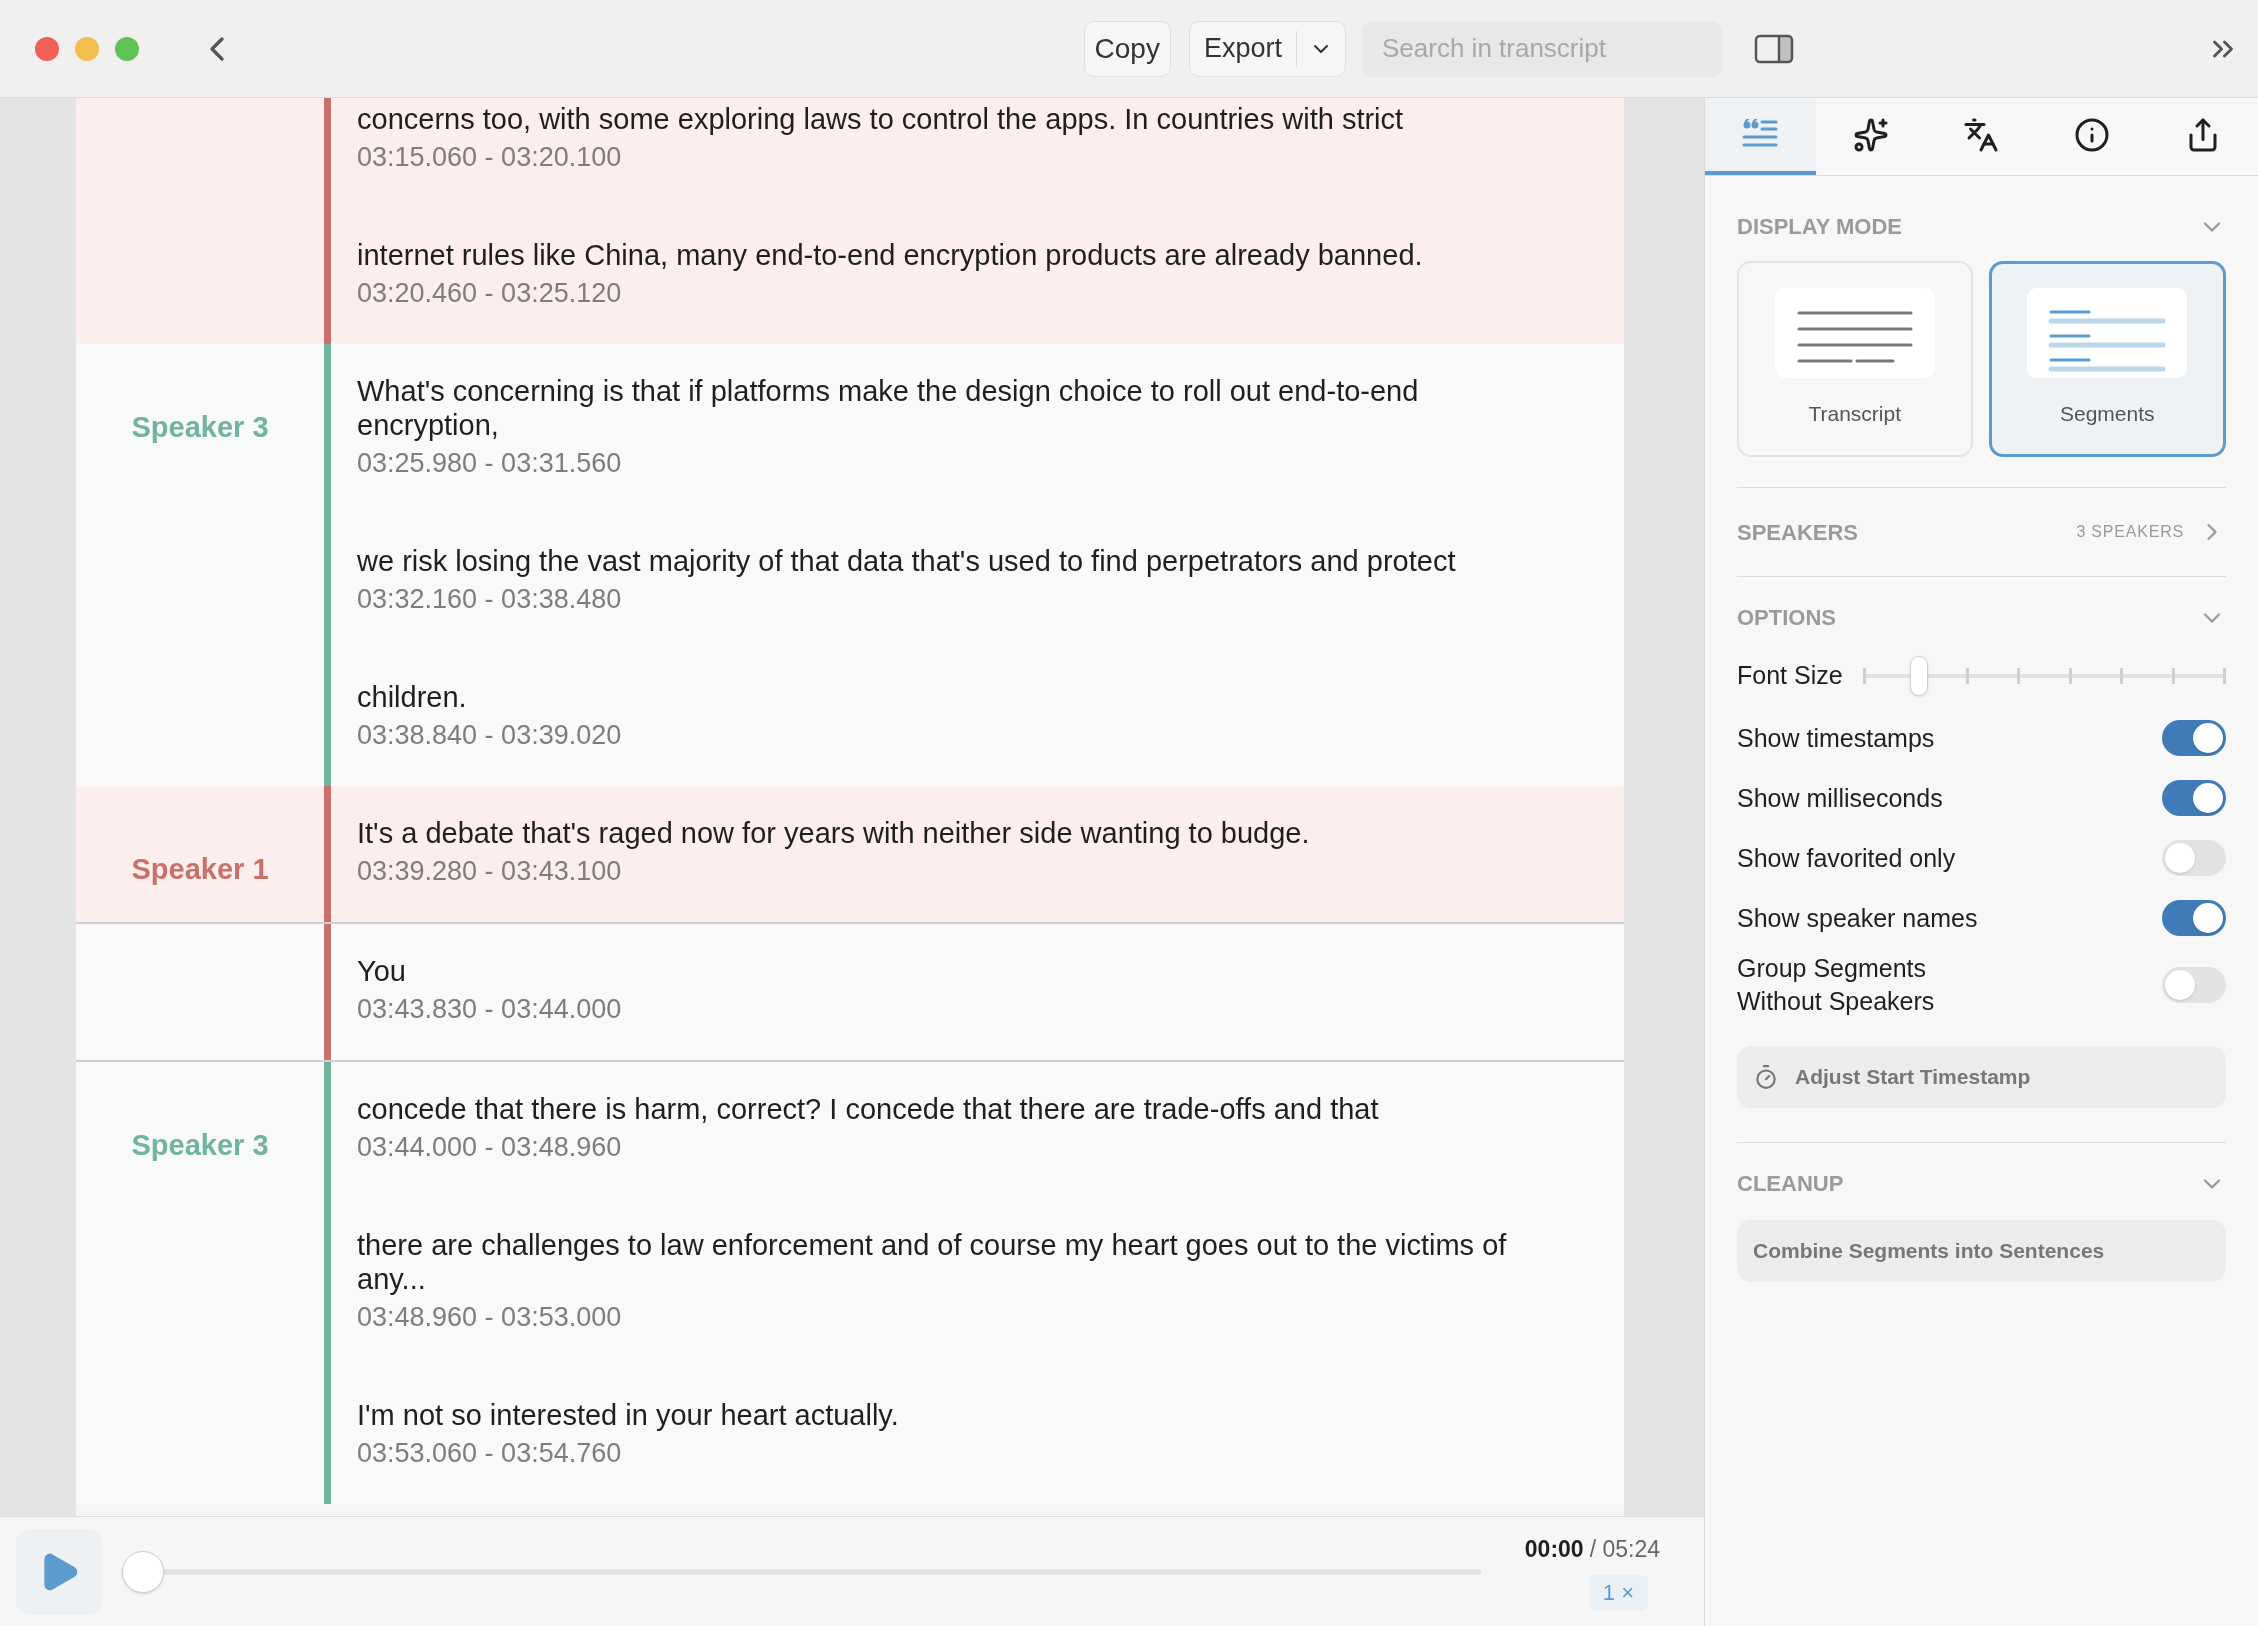 This screenshot has height=1626, width=2258. What do you see at coordinates (143, 1571) in the screenshot?
I see `progress-thumb` at bounding box center [143, 1571].